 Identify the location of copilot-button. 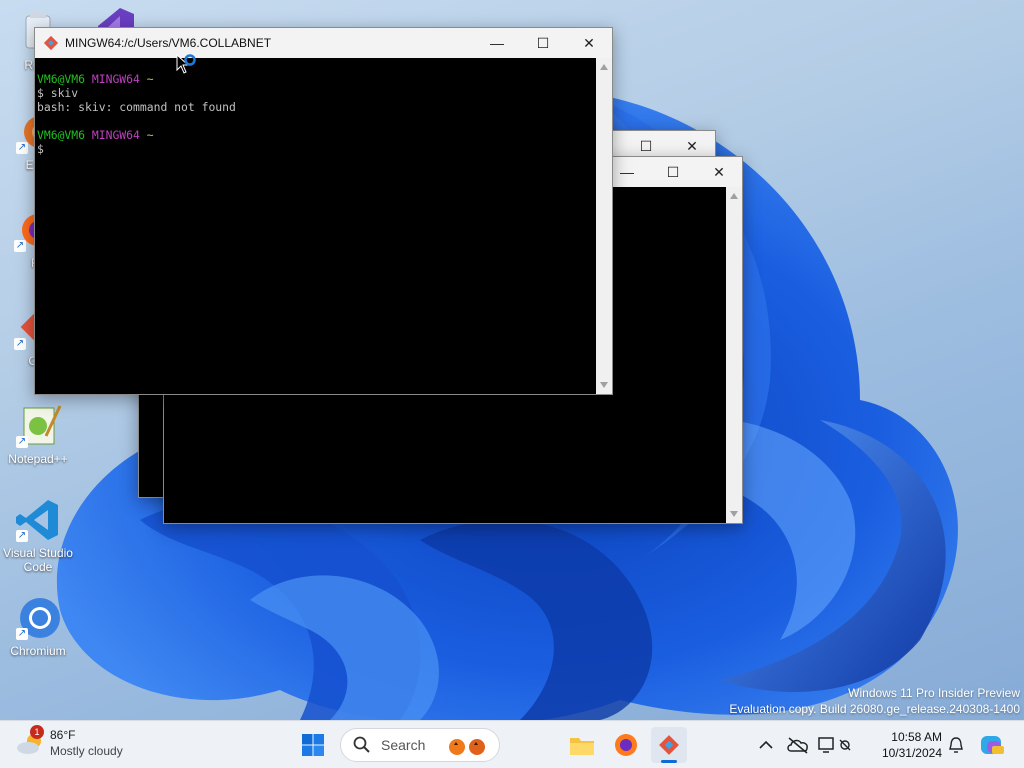
(992, 745).